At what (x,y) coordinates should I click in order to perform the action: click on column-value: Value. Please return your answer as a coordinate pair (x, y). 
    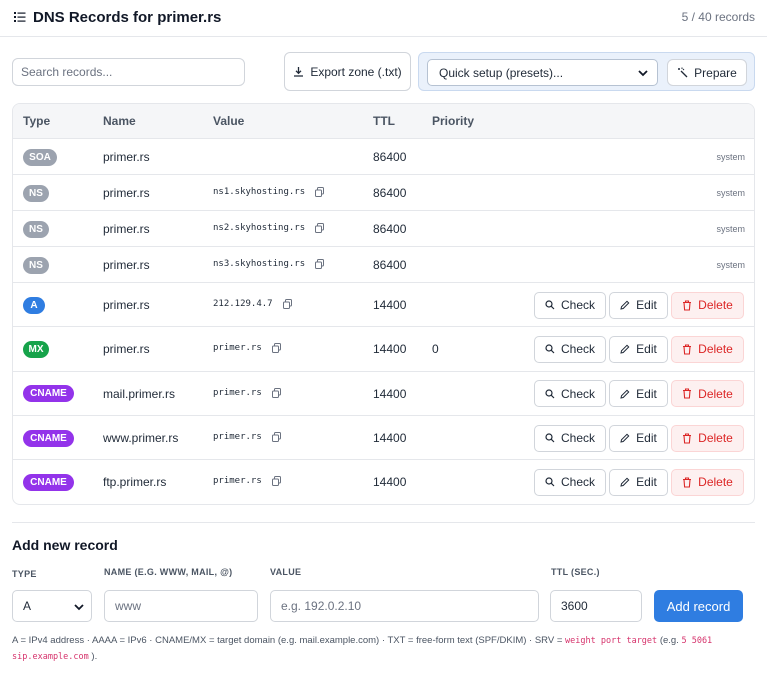
    Looking at the image, I should click on (229, 121).